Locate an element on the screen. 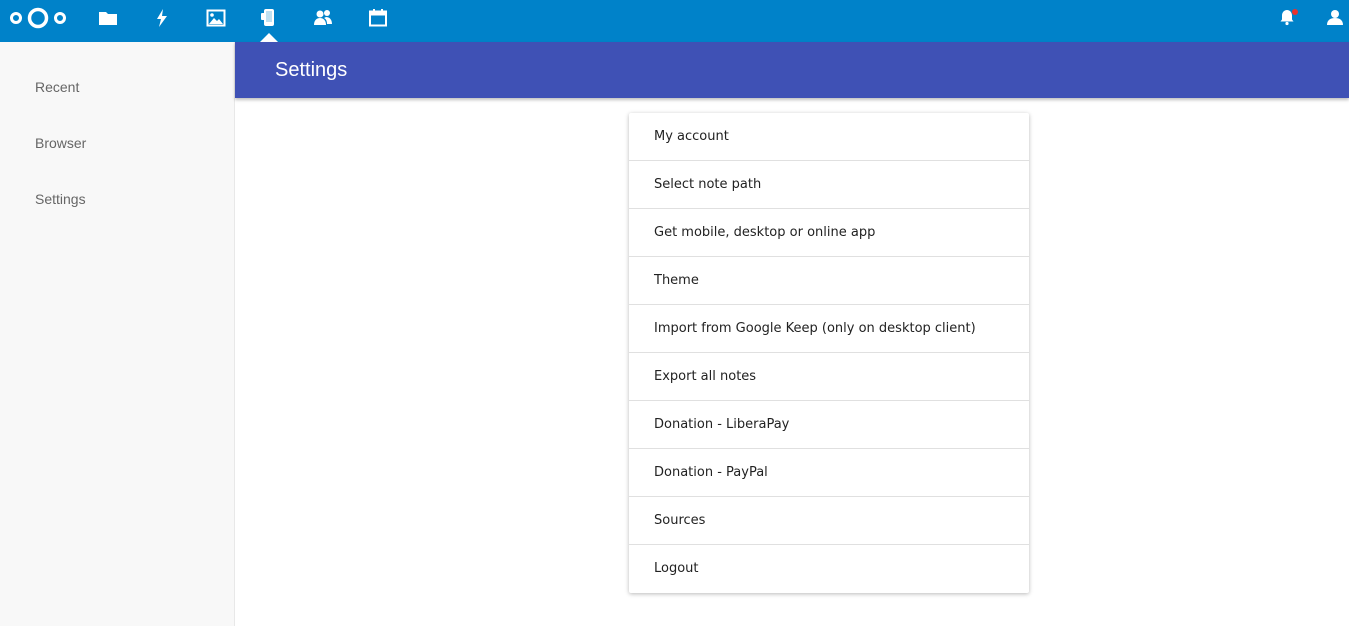  settings-item-my-account: My account is located at coordinates (829, 137).